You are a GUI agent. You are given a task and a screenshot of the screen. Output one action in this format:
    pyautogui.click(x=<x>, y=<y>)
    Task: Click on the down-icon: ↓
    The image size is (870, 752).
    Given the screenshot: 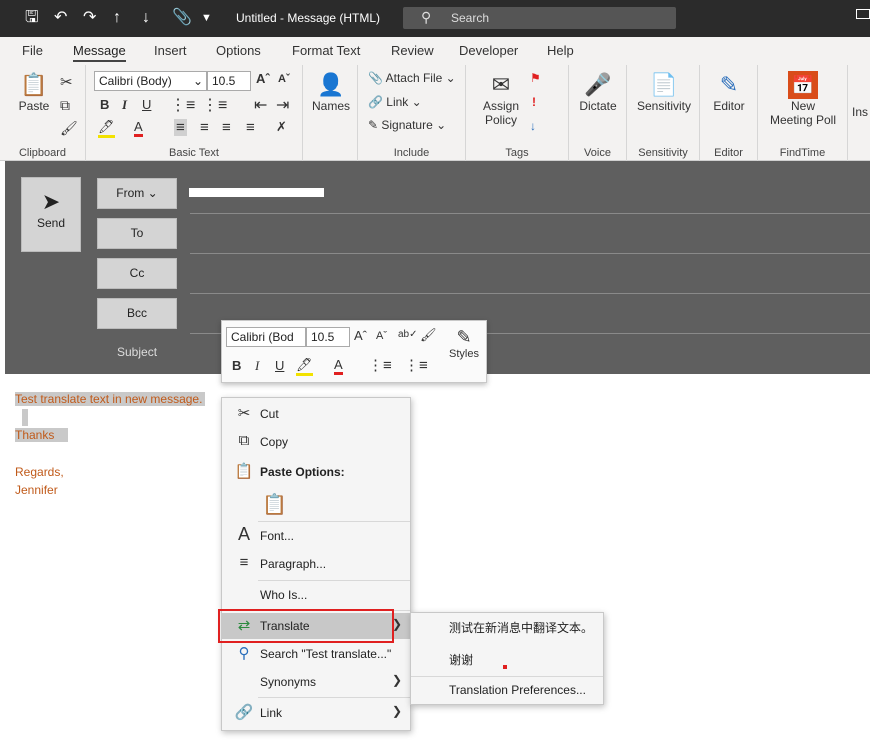 What is the action you would take?
    pyautogui.click(x=146, y=18)
    